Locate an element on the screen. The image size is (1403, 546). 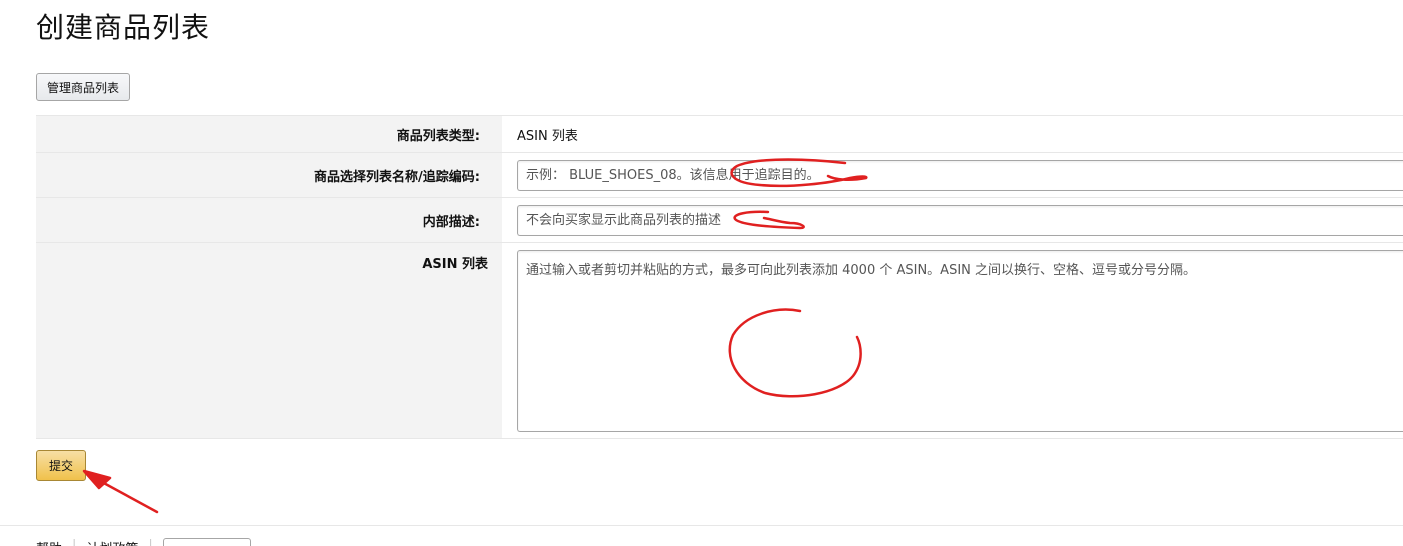
list-name-label: 商品选择列表名称/追踪编码: is located at coordinates (269, 175).